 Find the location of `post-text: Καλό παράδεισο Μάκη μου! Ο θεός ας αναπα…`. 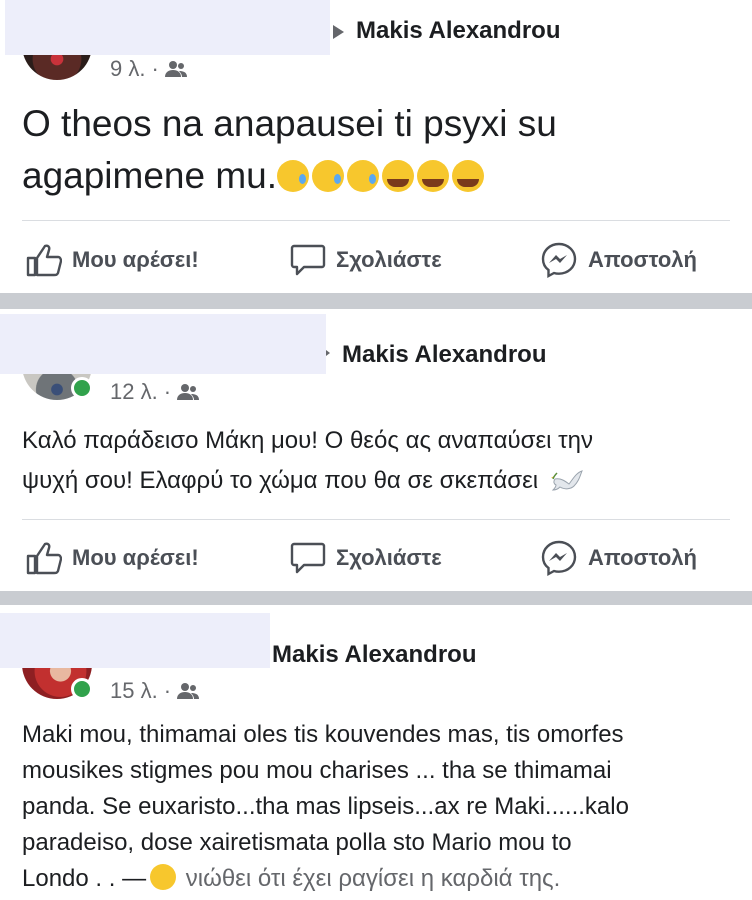

post-text: Καλό παράδεισο Μάκη μου! Ο θεός ας αναπα… is located at coordinates (307, 461).